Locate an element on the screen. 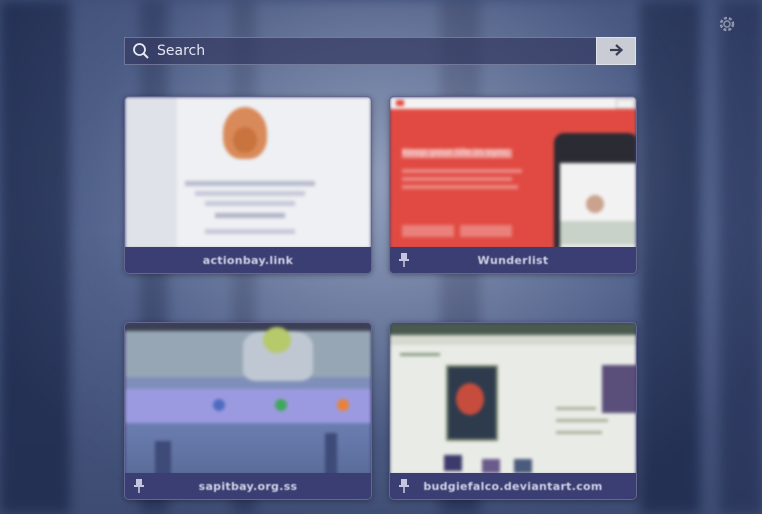 The height and width of the screenshot is (514, 762). search-input is located at coordinates (375, 51).